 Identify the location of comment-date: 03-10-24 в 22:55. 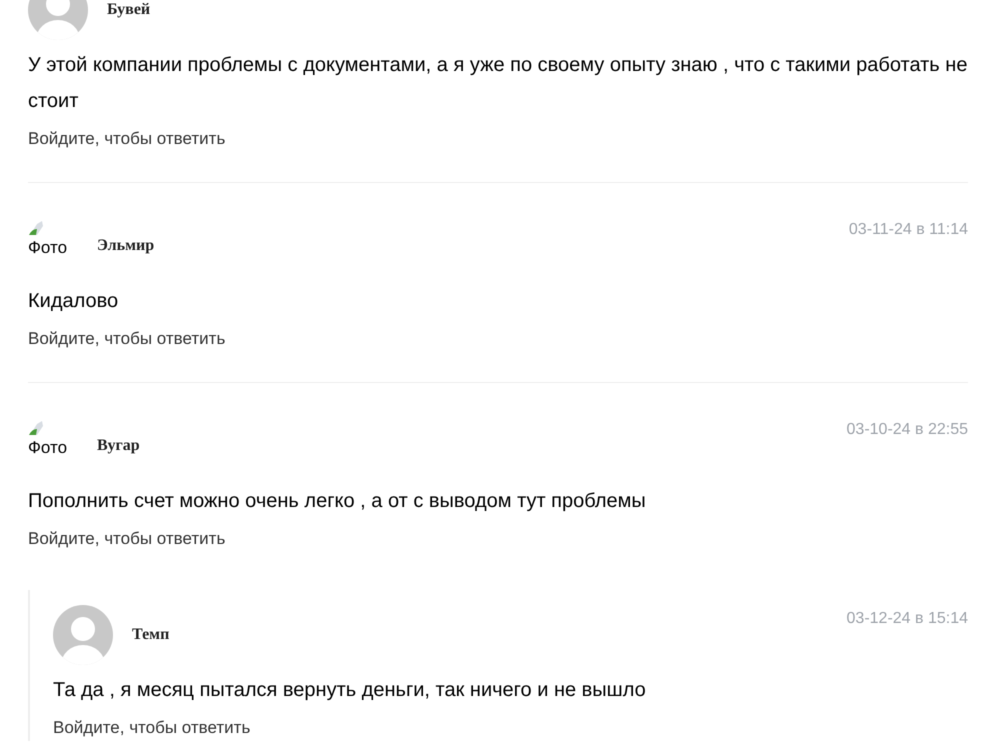
(907, 430).